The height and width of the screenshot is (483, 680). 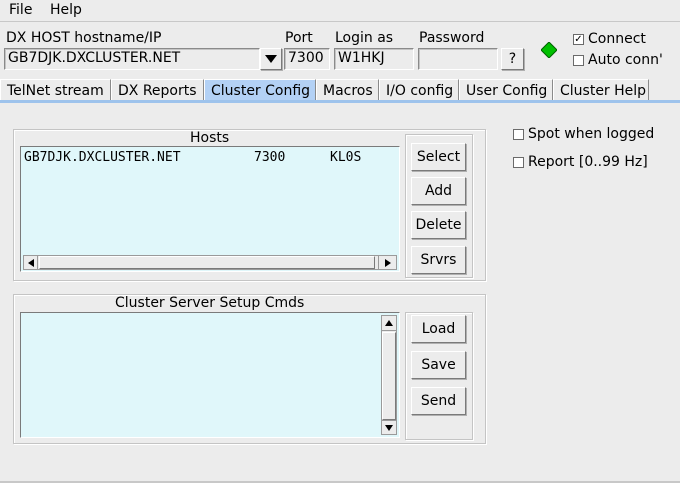 I want to click on table-row: GB7DJK.DXCLUSTER.NET 7300 KL0S, so click(x=209, y=158).